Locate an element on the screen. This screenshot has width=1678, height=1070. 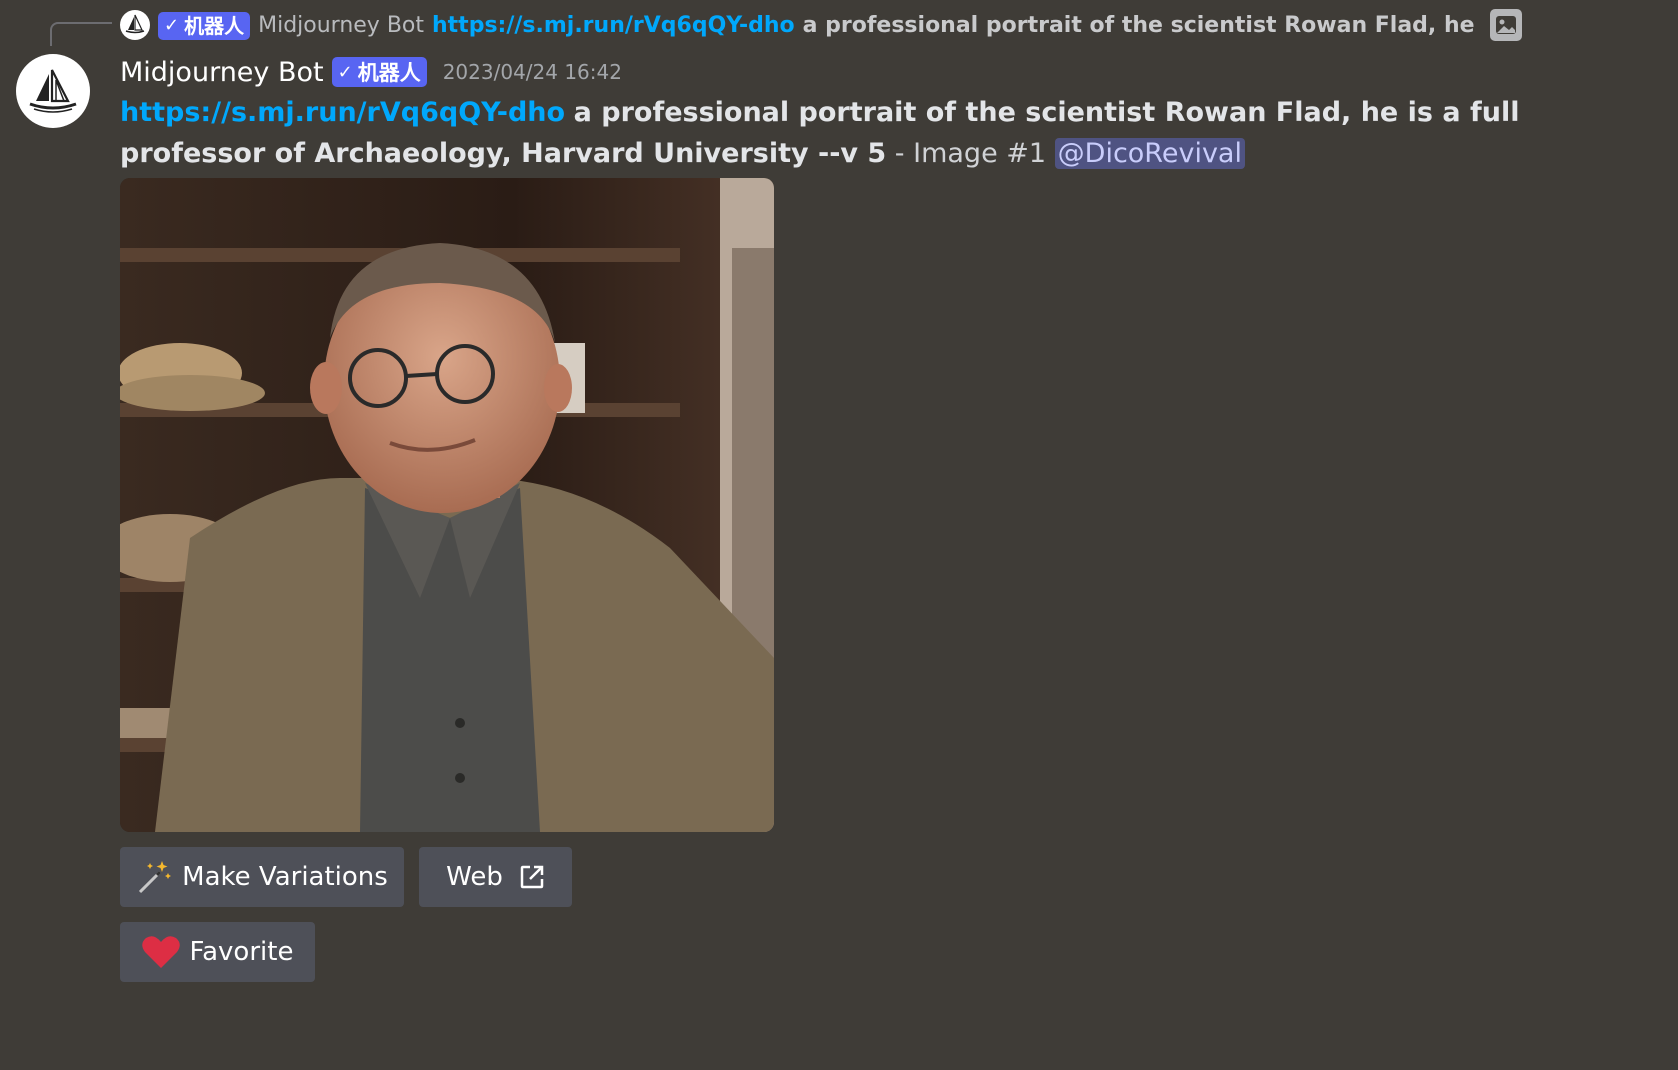
red-heart-icon is located at coordinates (160, 952).